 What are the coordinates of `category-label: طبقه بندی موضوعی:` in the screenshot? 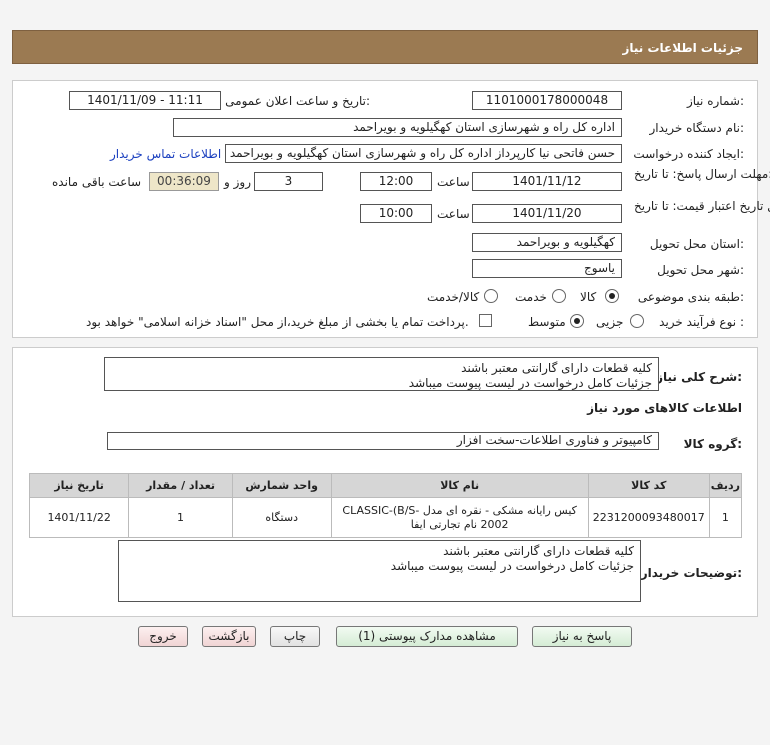 It's located at (690, 297).